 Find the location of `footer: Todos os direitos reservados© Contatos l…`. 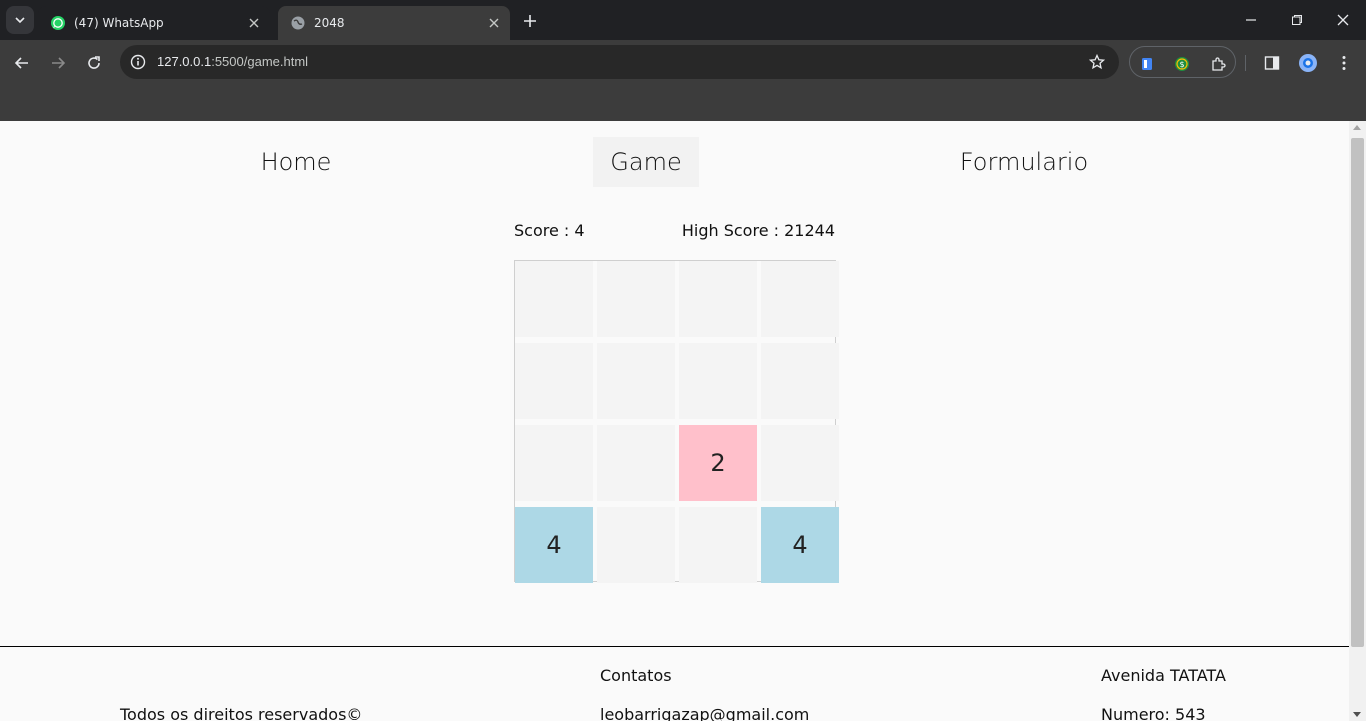

footer: Todos os direitos reservados© Contatos l… is located at coordinates (674, 683).